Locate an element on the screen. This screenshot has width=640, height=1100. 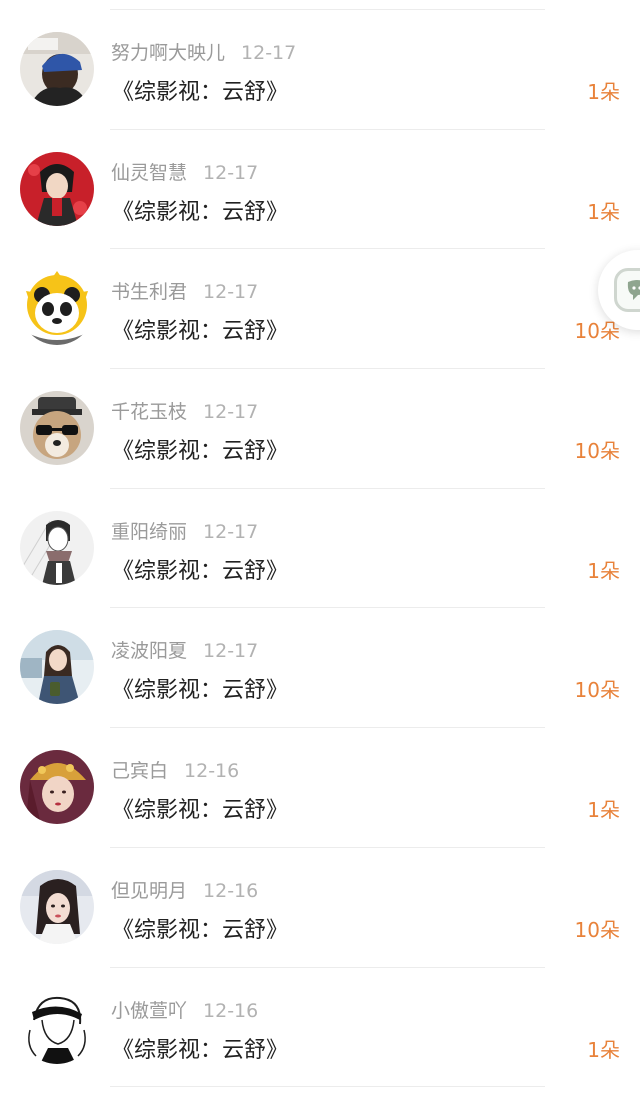
anime-character-red-icon is located at coordinates (57, 188).